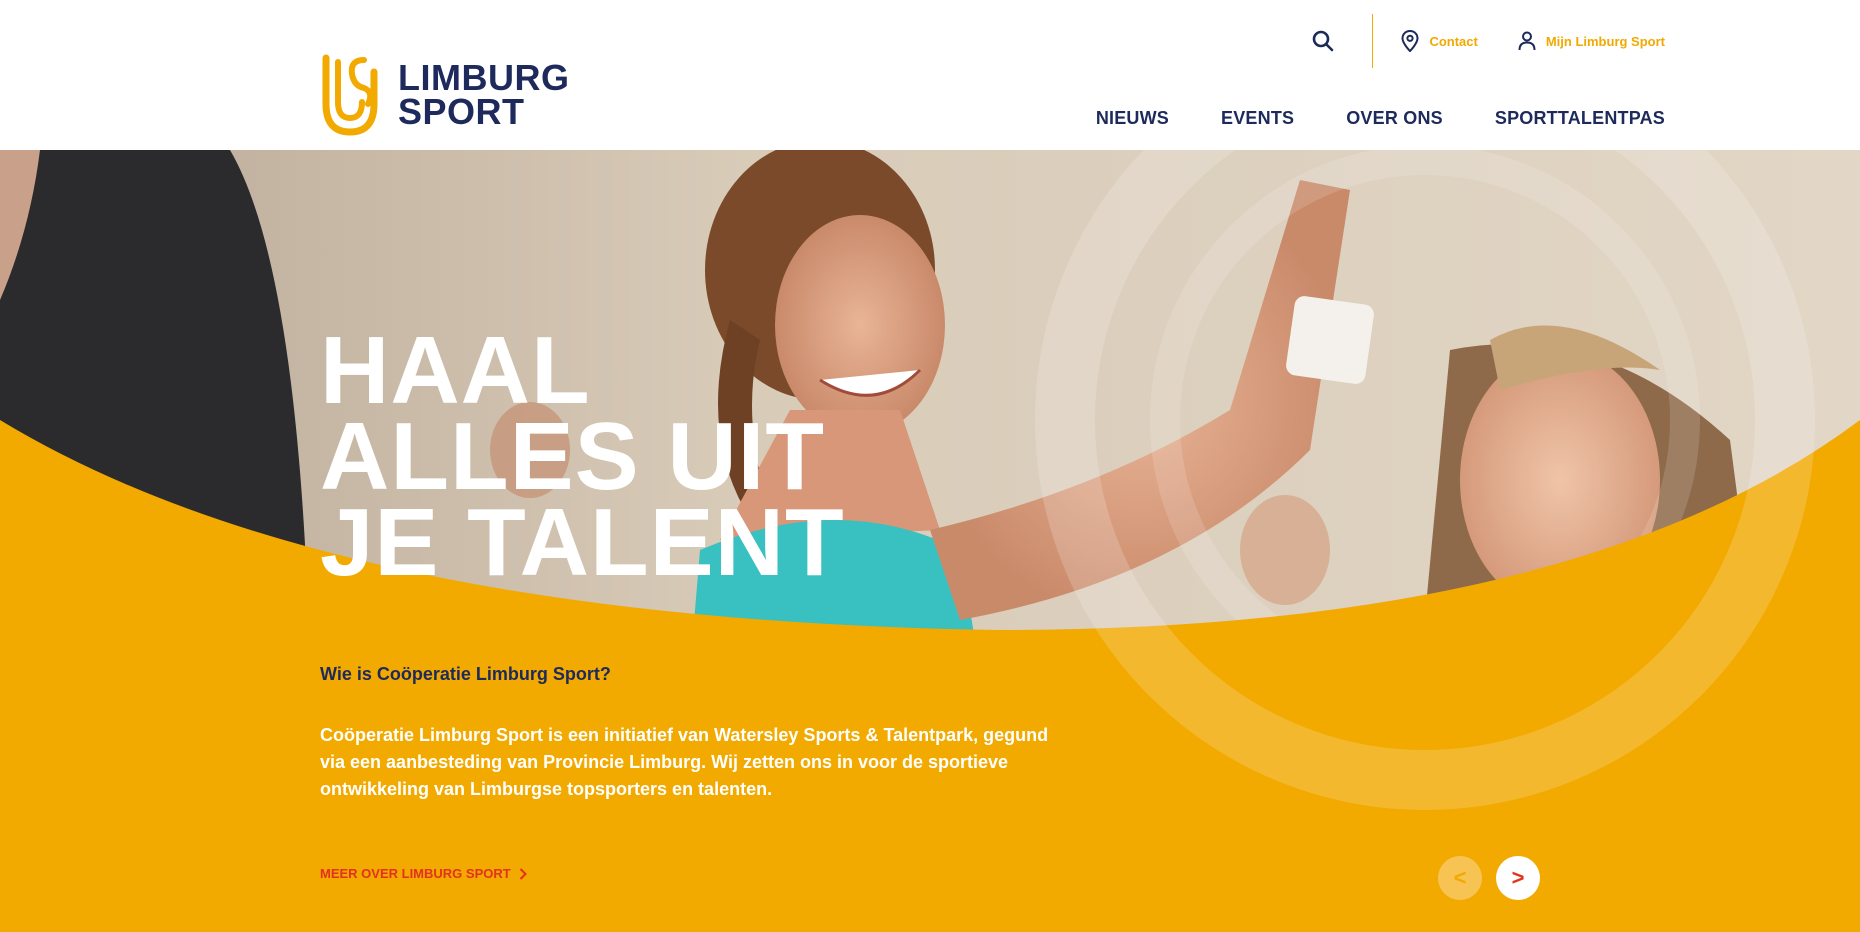 Image resolution: width=1860 pixels, height=932 pixels. Describe the element at coordinates (1257, 118) in the screenshot. I see `nav-item-events: EVENTS` at that location.